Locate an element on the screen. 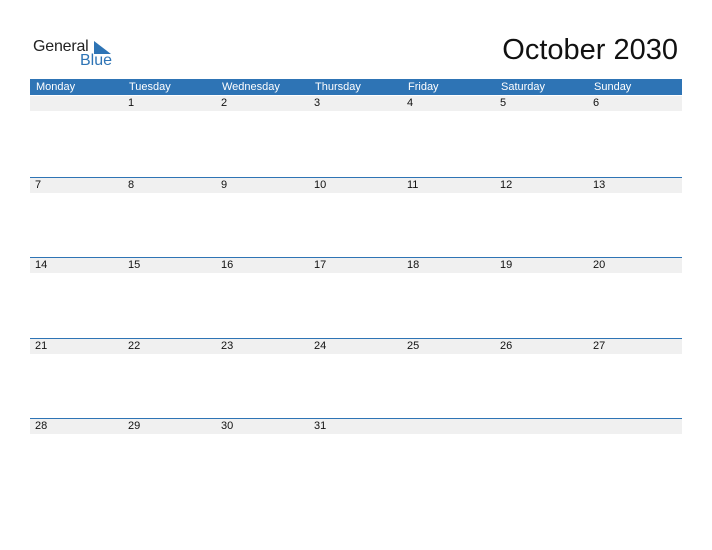 The width and height of the screenshot is (712, 550). weekday-label: Friday is located at coordinates (423, 87).